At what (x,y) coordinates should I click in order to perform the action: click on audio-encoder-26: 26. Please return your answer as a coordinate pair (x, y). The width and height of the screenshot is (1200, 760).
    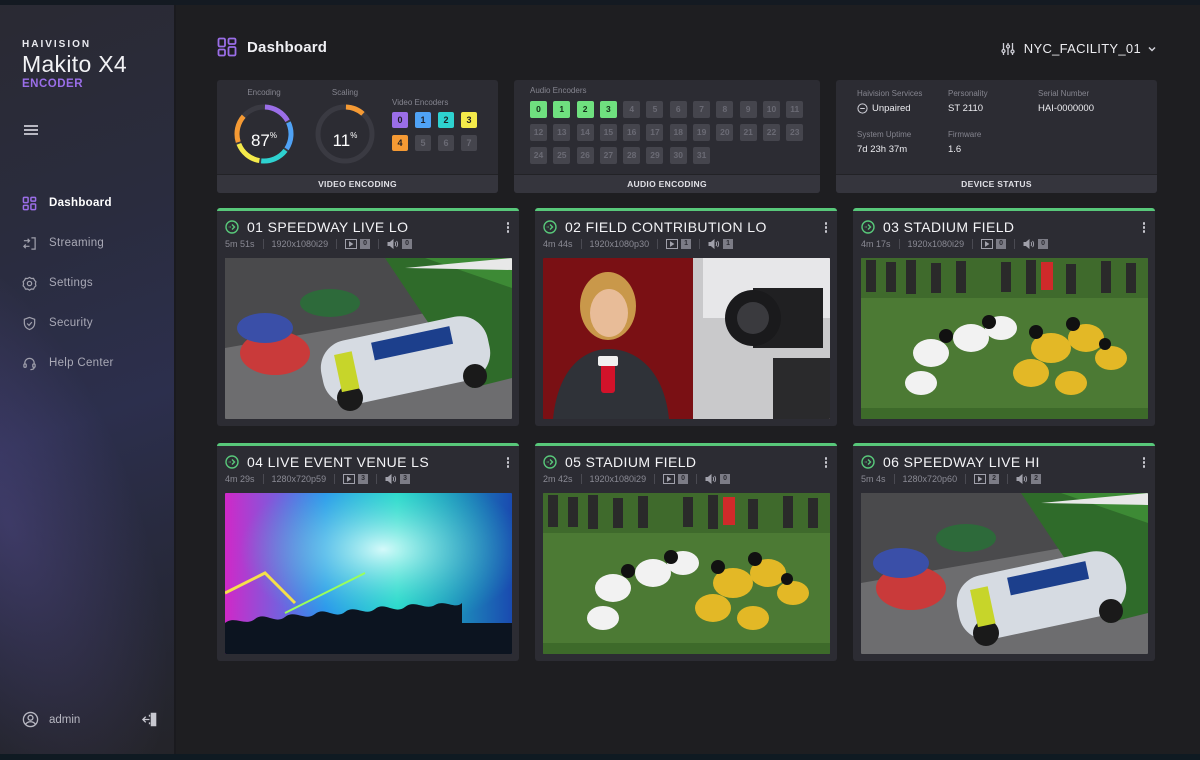
    Looking at the image, I should click on (585, 155).